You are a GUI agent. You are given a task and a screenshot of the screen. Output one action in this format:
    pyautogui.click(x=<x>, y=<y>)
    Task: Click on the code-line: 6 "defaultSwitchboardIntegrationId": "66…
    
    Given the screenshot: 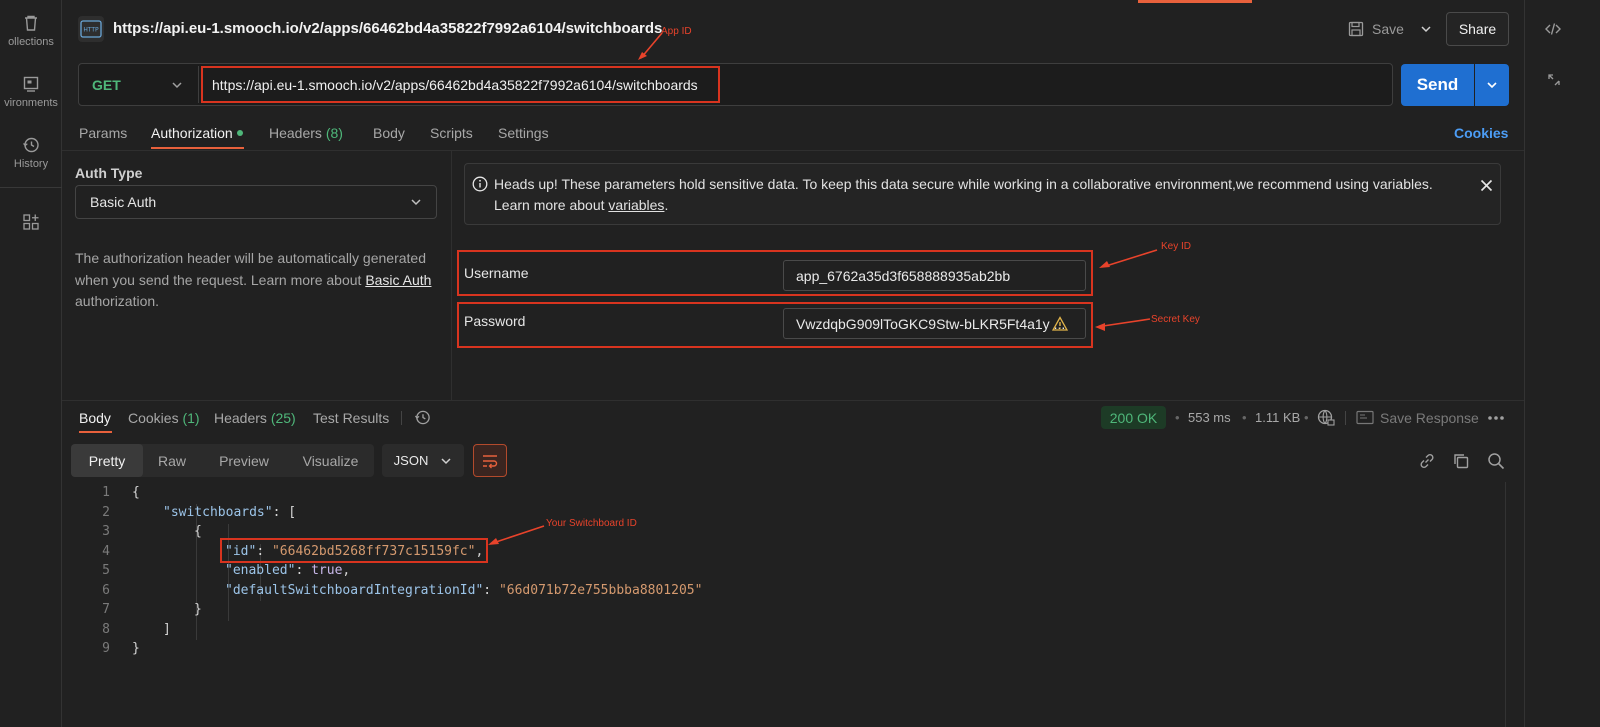 What is the action you would take?
    pyautogui.click(x=782, y=590)
    